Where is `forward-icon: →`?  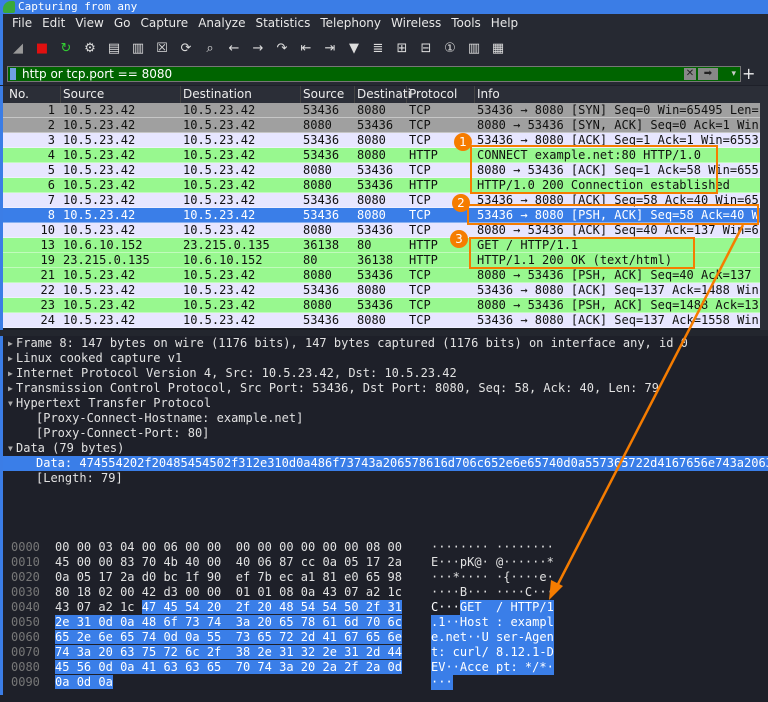
forward-icon: → is located at coordinates (258, 48).